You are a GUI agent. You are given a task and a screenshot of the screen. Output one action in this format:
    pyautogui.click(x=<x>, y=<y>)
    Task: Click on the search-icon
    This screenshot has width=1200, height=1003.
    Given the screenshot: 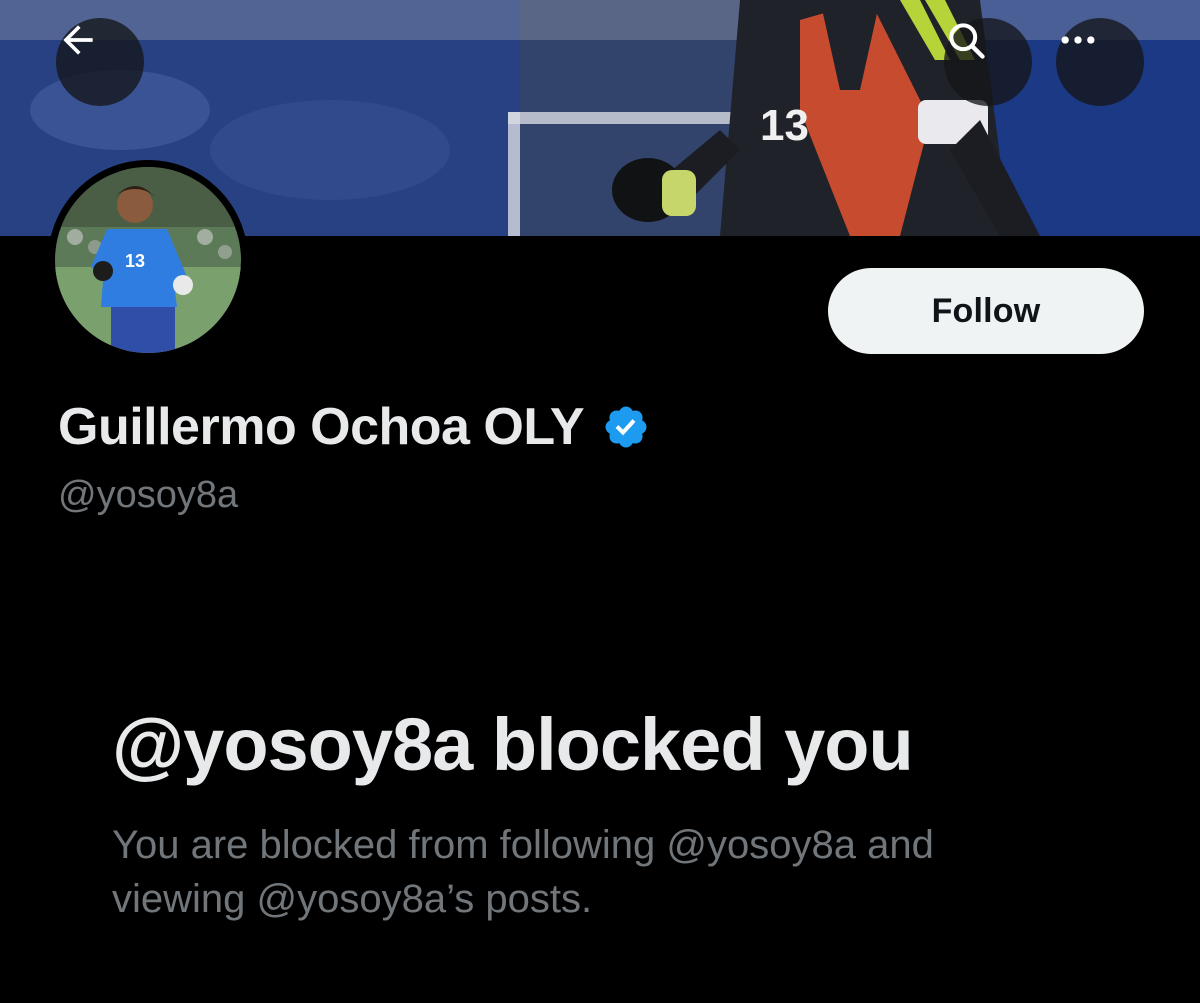 What is the action you would take?
    pyautogui.click(x=967, y=41)
    